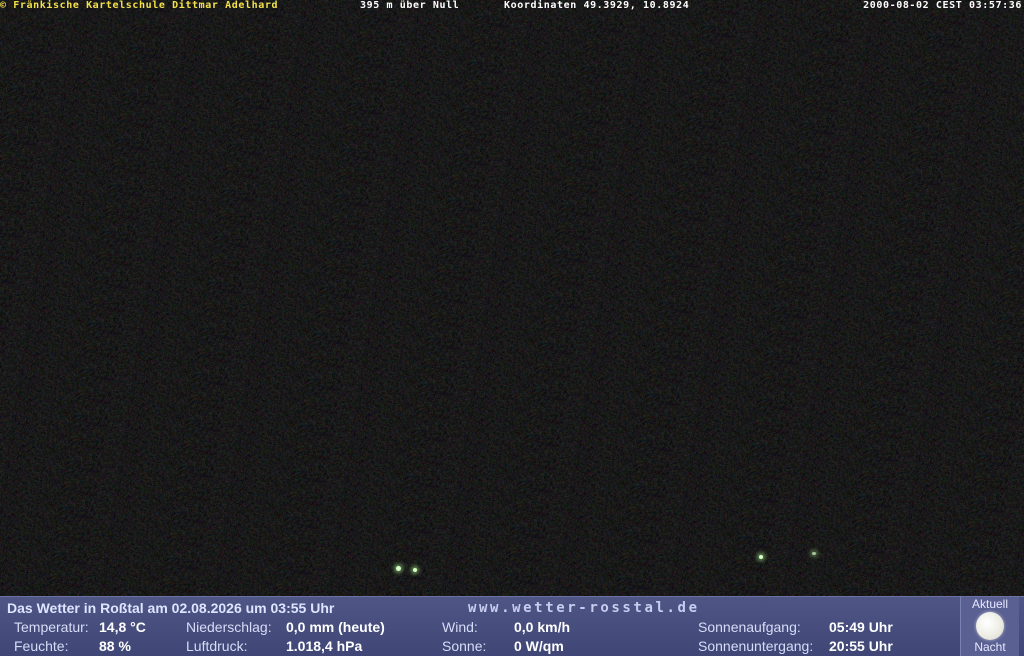 The image size is (1024, 656). What do you see at coordinates (460, 627) in the screenshot?
I see `wind-label: Wind:` at bounding box center [460, 627].